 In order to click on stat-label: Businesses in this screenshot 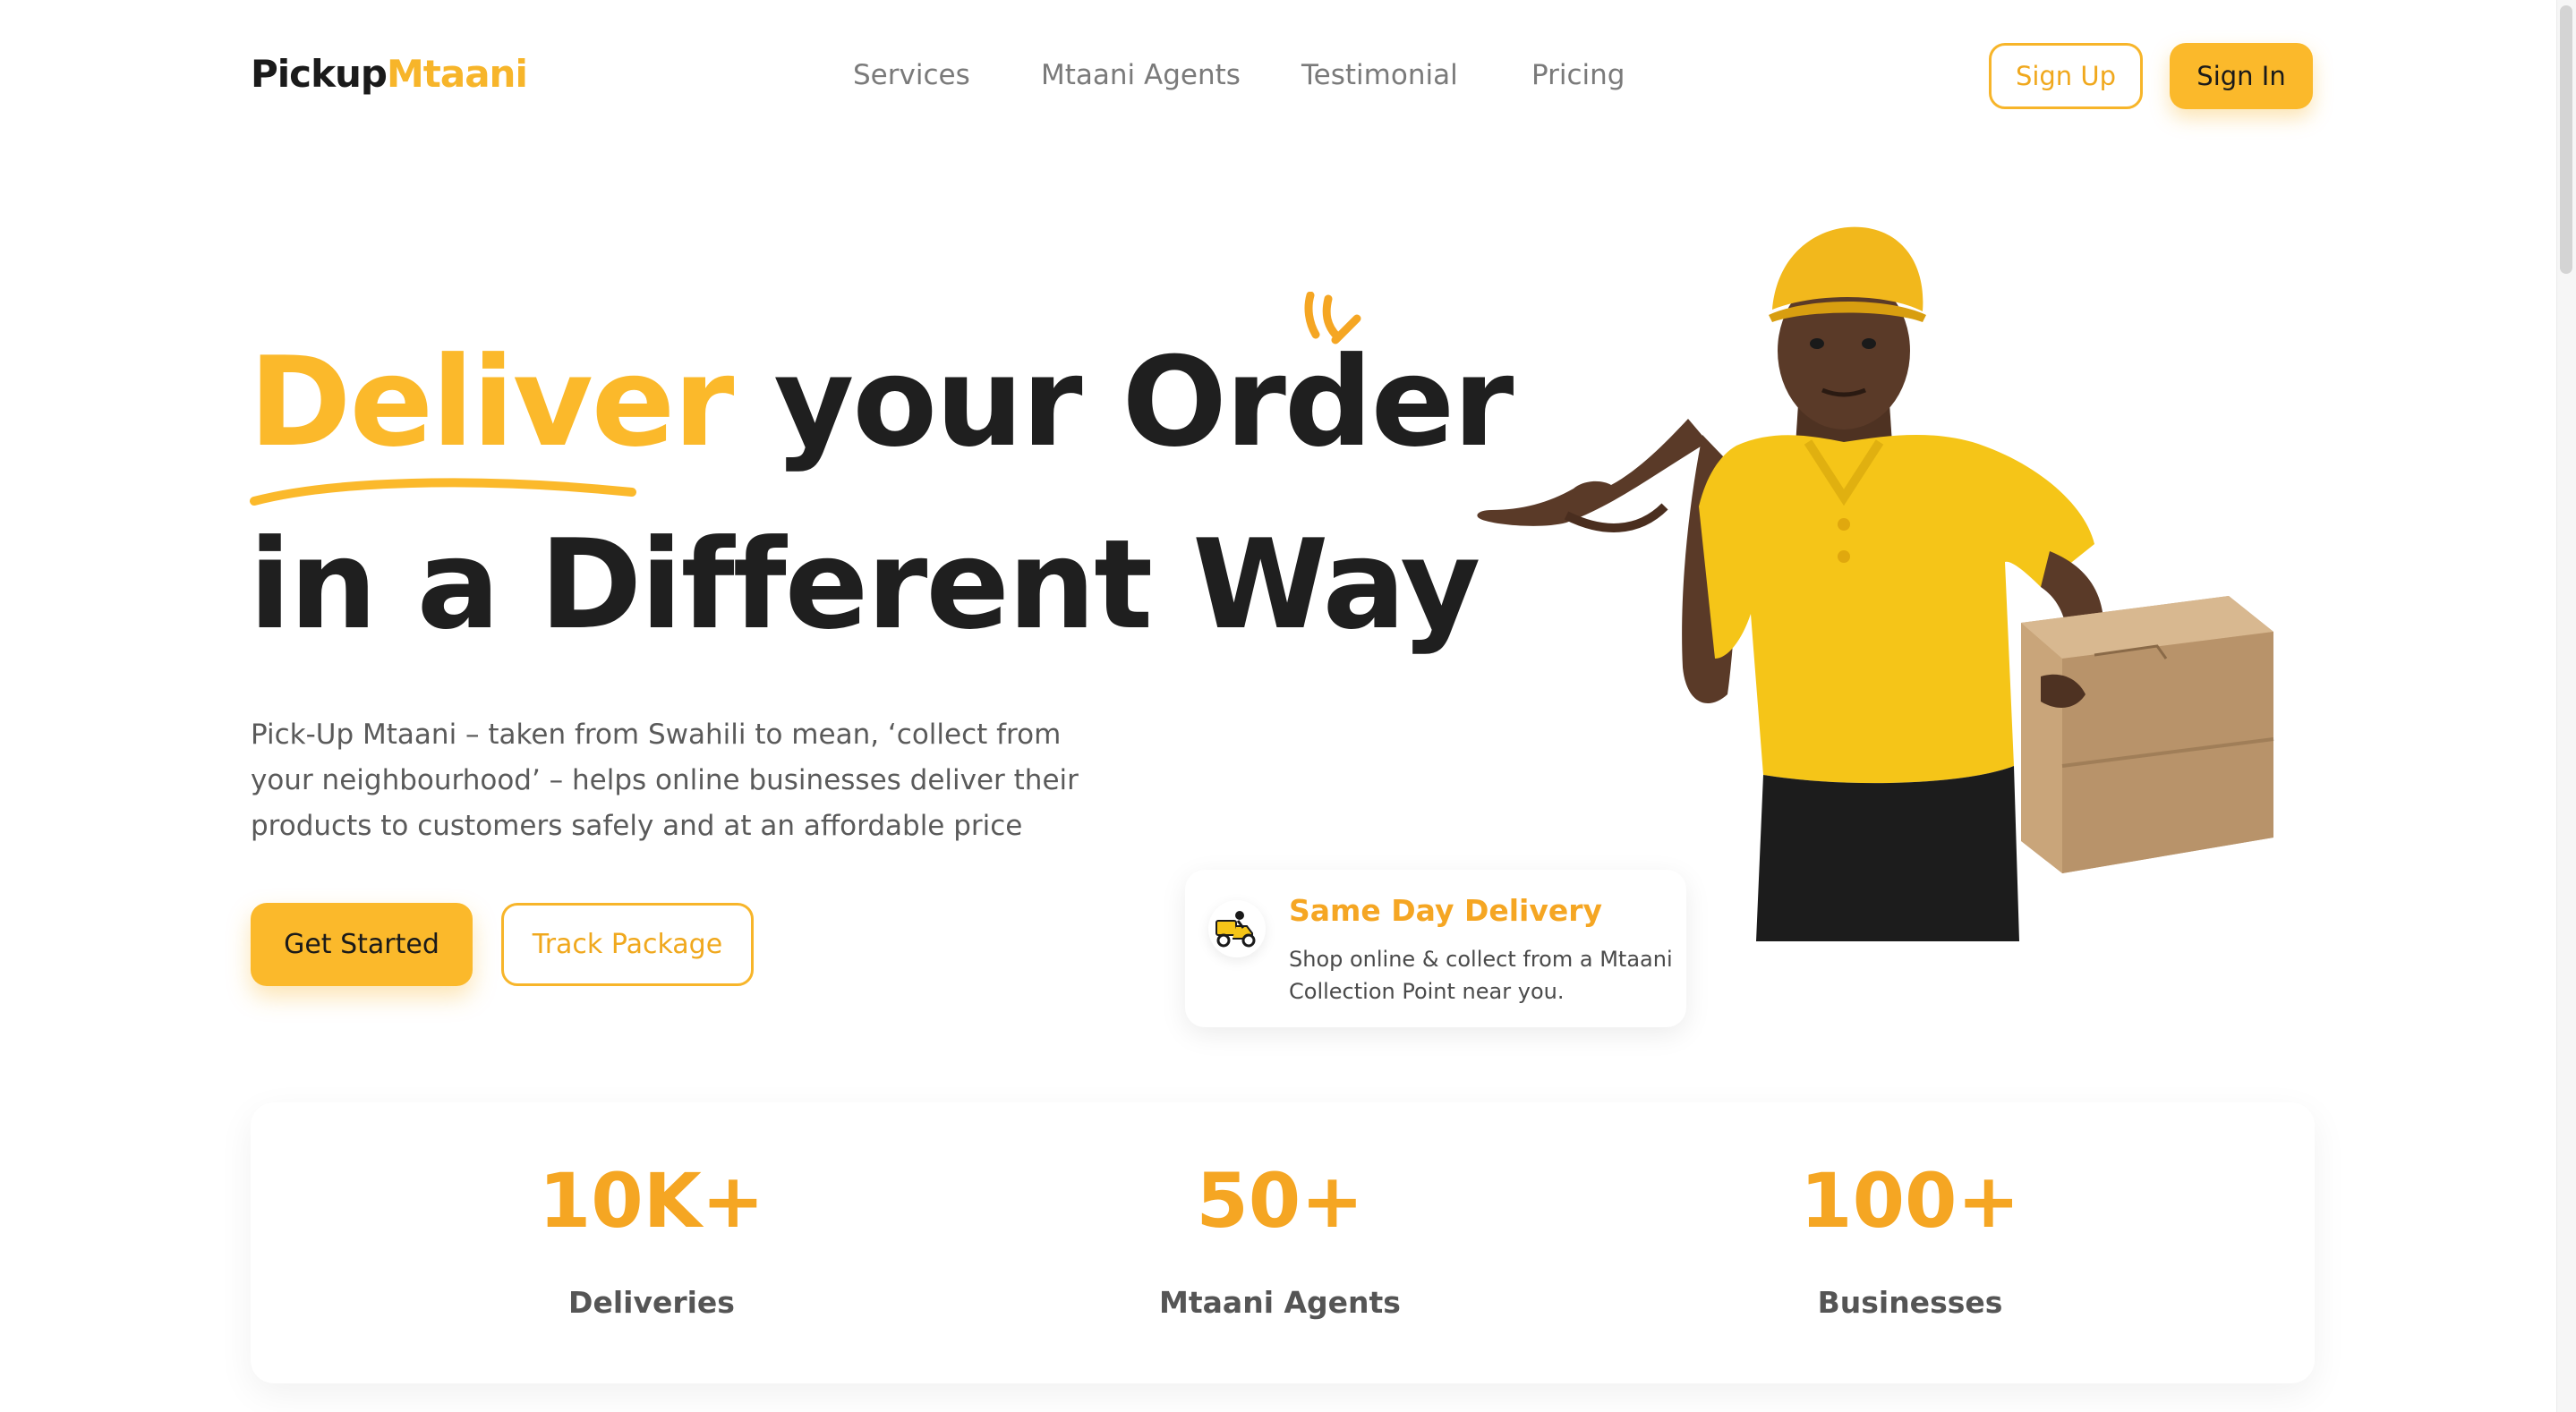, I will do `click(1910, 1302)`.